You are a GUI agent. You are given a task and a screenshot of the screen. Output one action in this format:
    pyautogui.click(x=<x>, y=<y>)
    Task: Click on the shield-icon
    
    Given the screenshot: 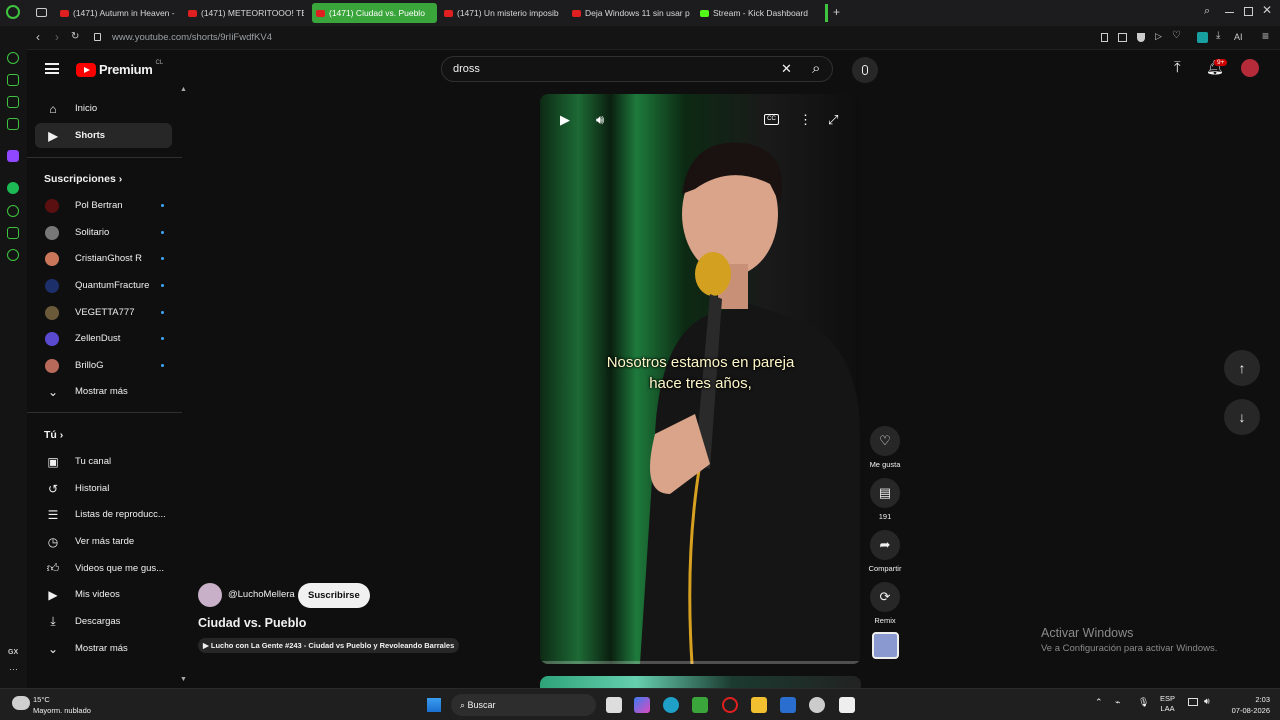 What is the action you would take?
    pyautogui.click(x=1141, y=37)
    